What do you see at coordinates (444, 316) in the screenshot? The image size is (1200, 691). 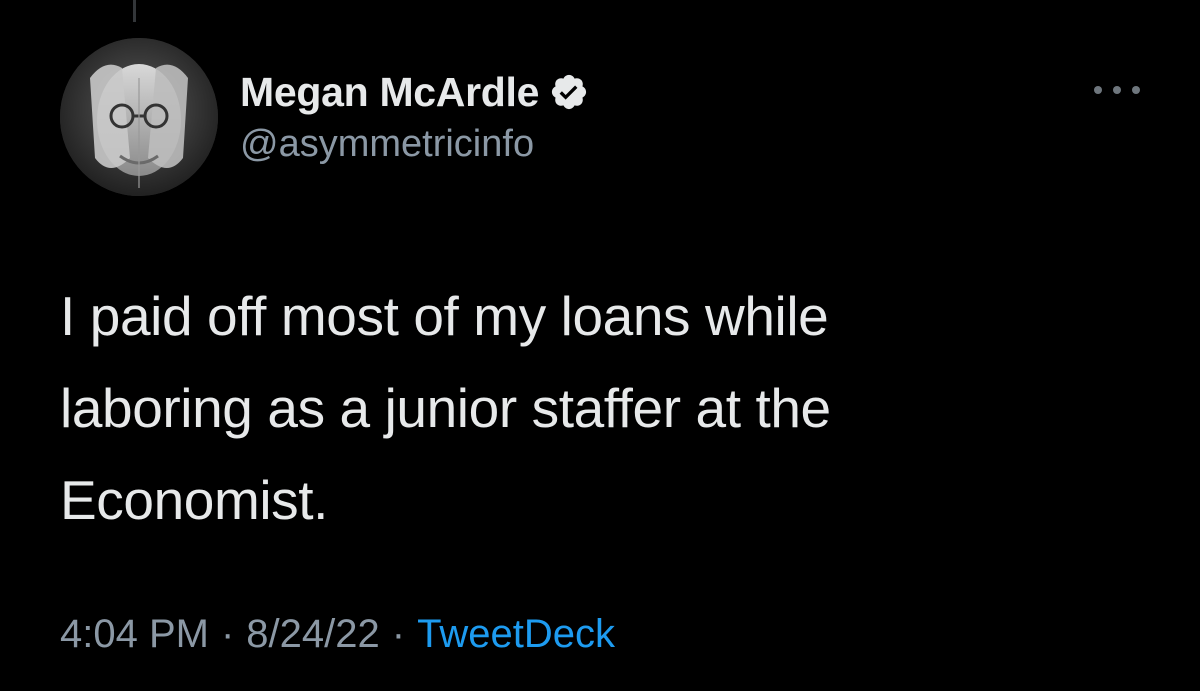 I see `tweet-text-line: I paid off most of my loans while` at bounding box center [444, 316].